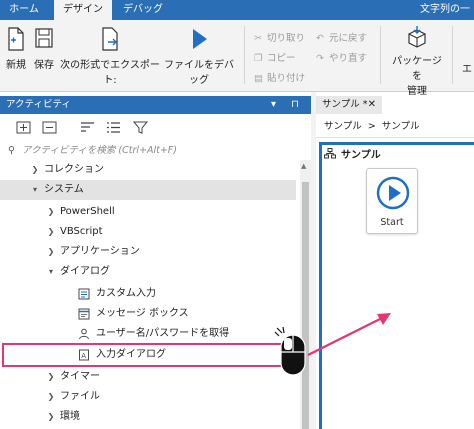 The image size is (474, 429). I want to click on start-play-icon, so click(393, 193).